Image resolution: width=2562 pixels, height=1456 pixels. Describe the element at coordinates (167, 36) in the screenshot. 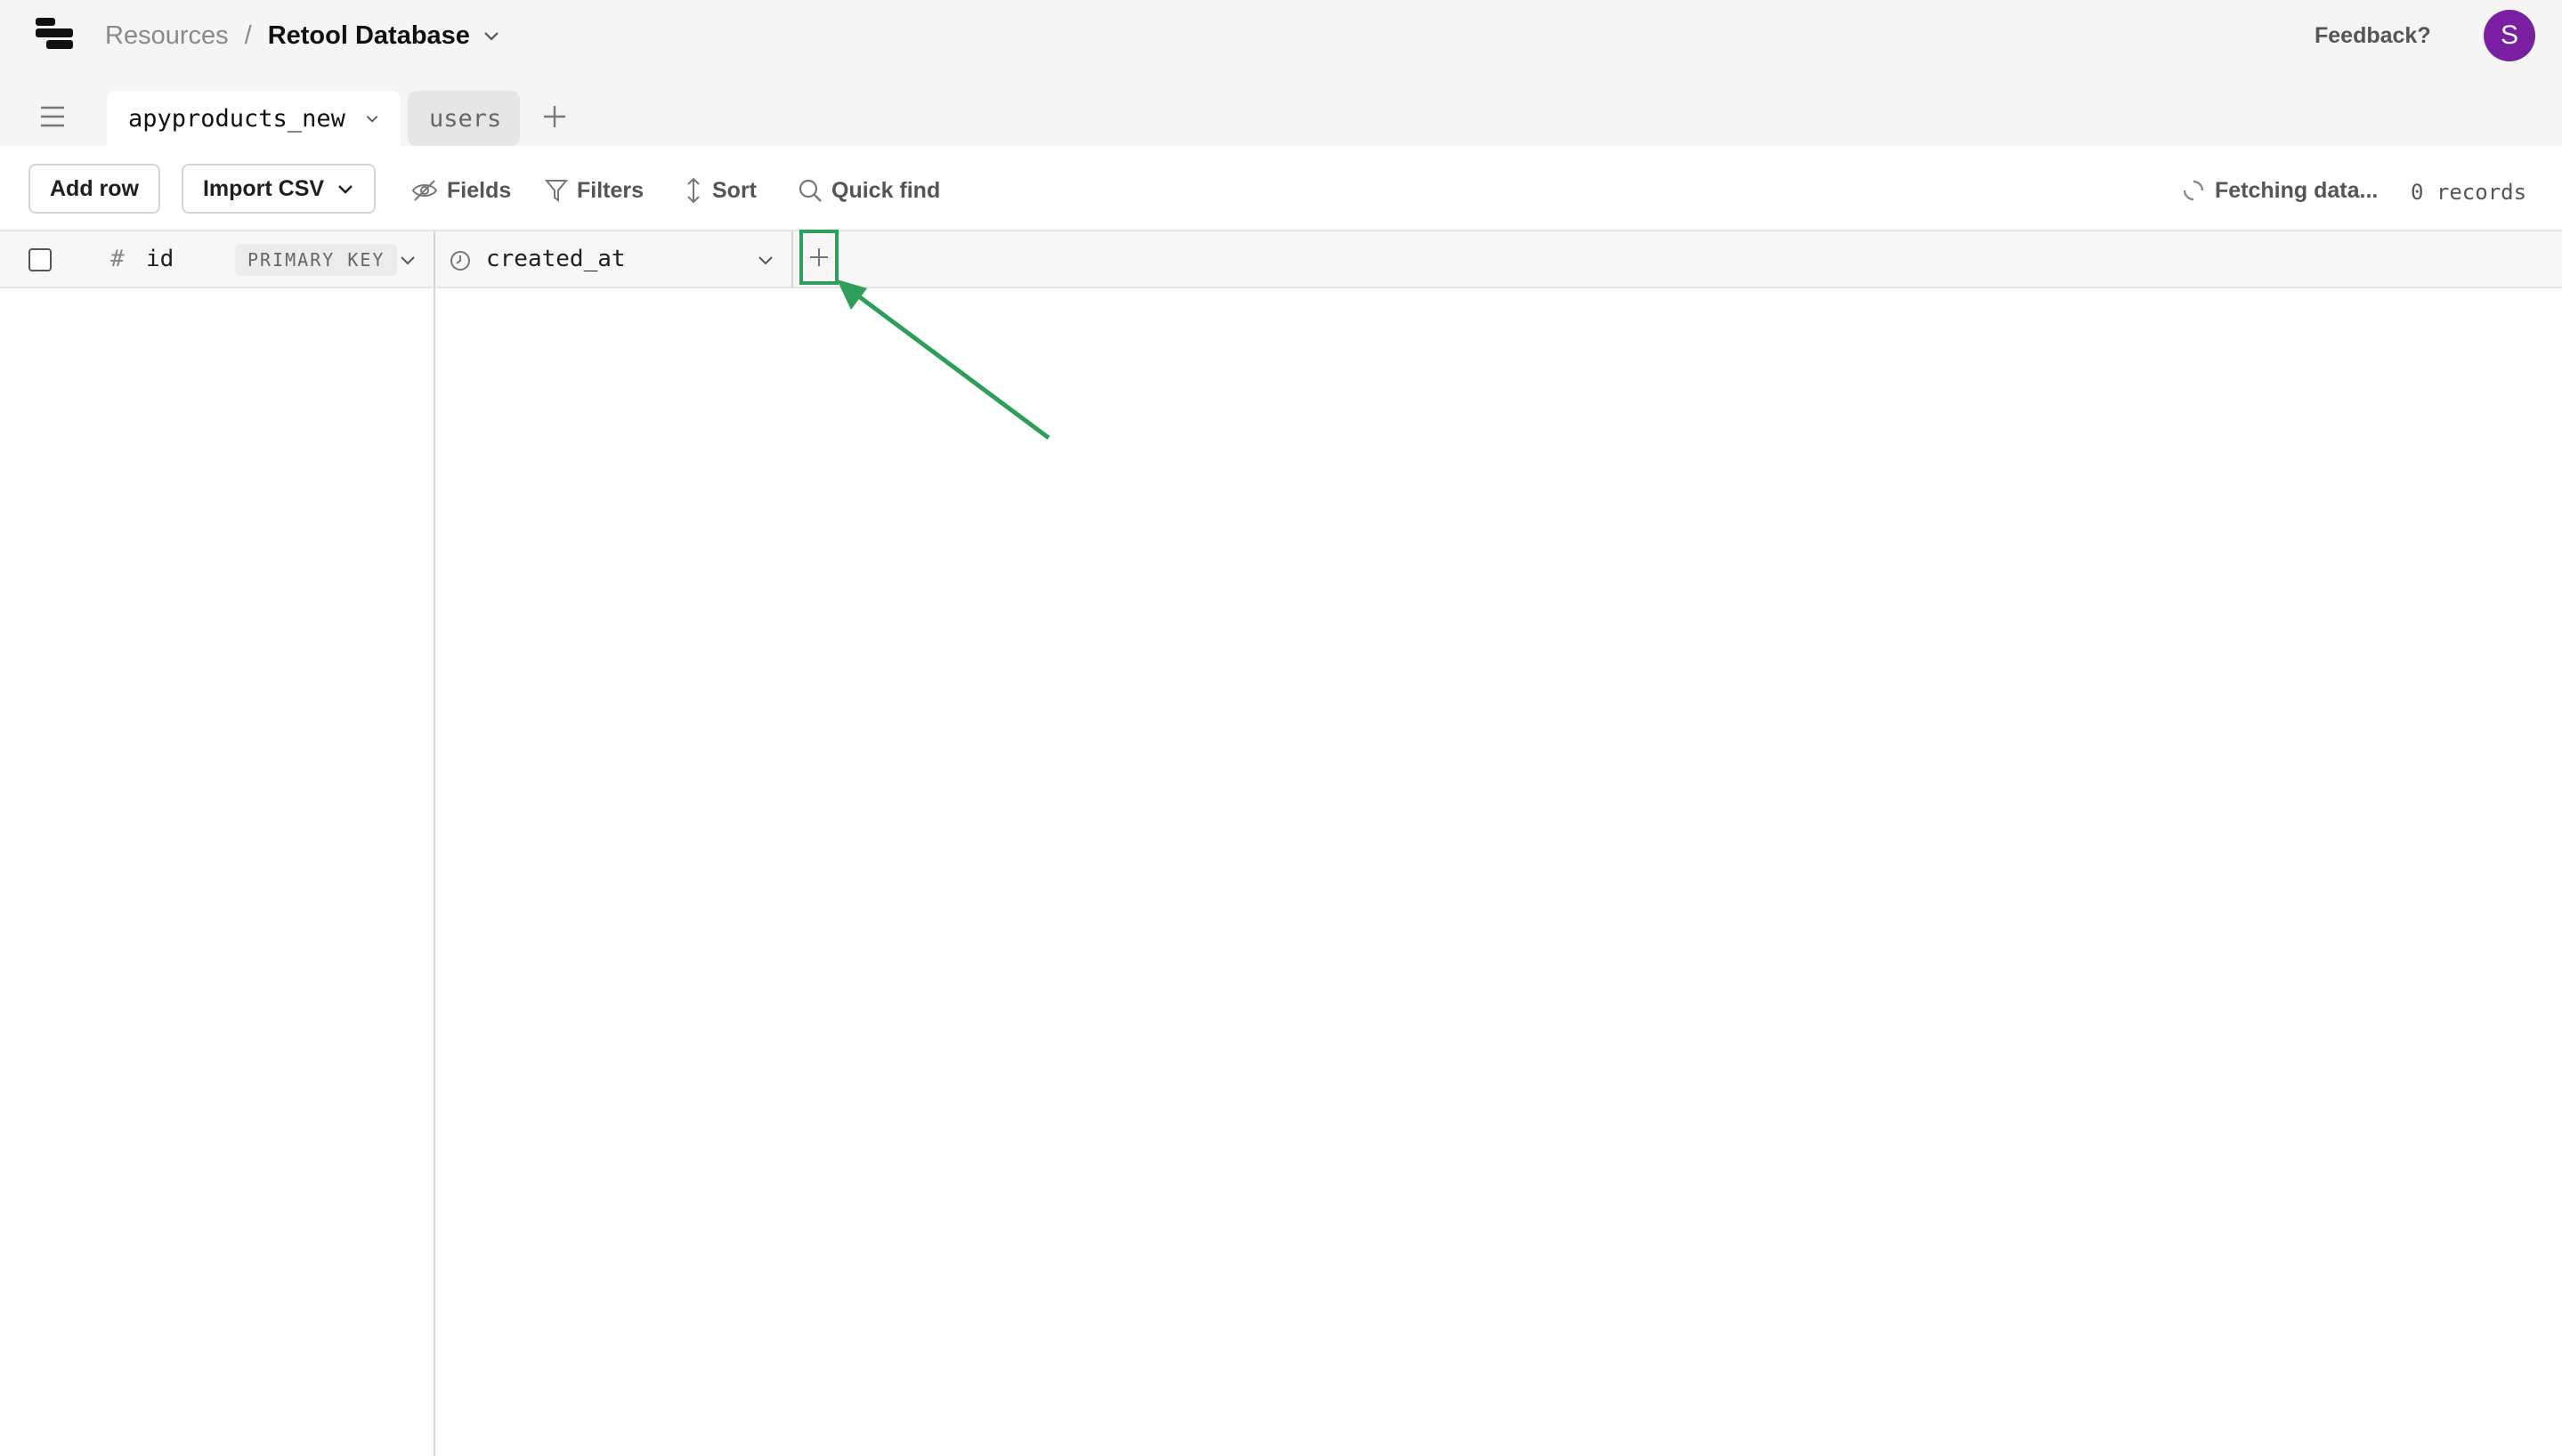

I see `breadcrumb-resources-link: Resources` at that location.